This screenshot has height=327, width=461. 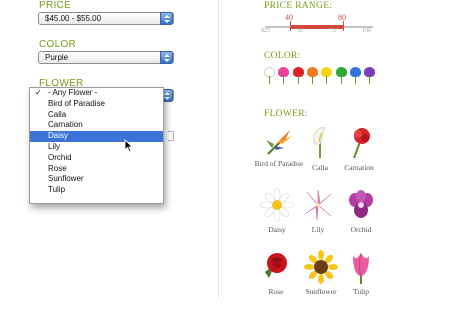 What do you see at coordinates (359, 141) in the screenshot?
I see `carnation-icon` at bounding box center [359, 141].